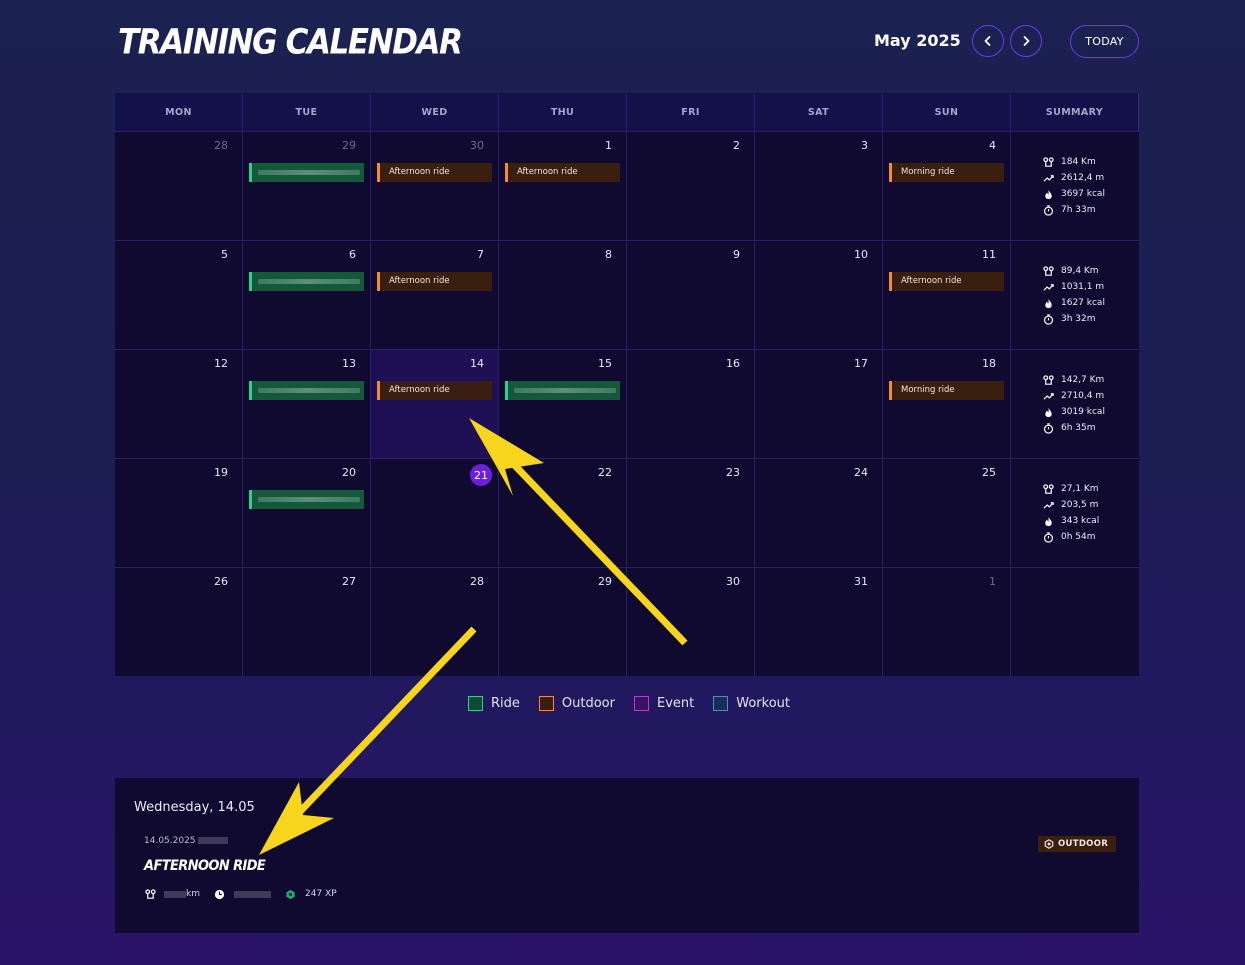 Image resolution: width=1245 pixels, height=965 pixels. What do you see at coordinates (691, 295) in the screenshot?
I see `day-cell: 9` at bounding box center [691, 295].